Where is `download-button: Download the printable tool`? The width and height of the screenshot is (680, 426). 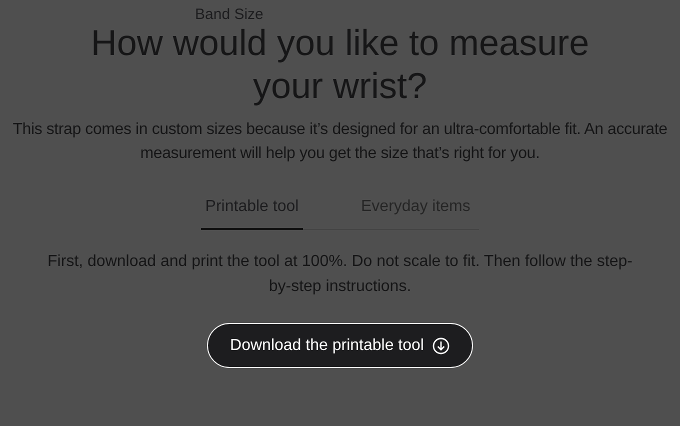
download-button: Download the printable tool is located at coordinates (340, 345).